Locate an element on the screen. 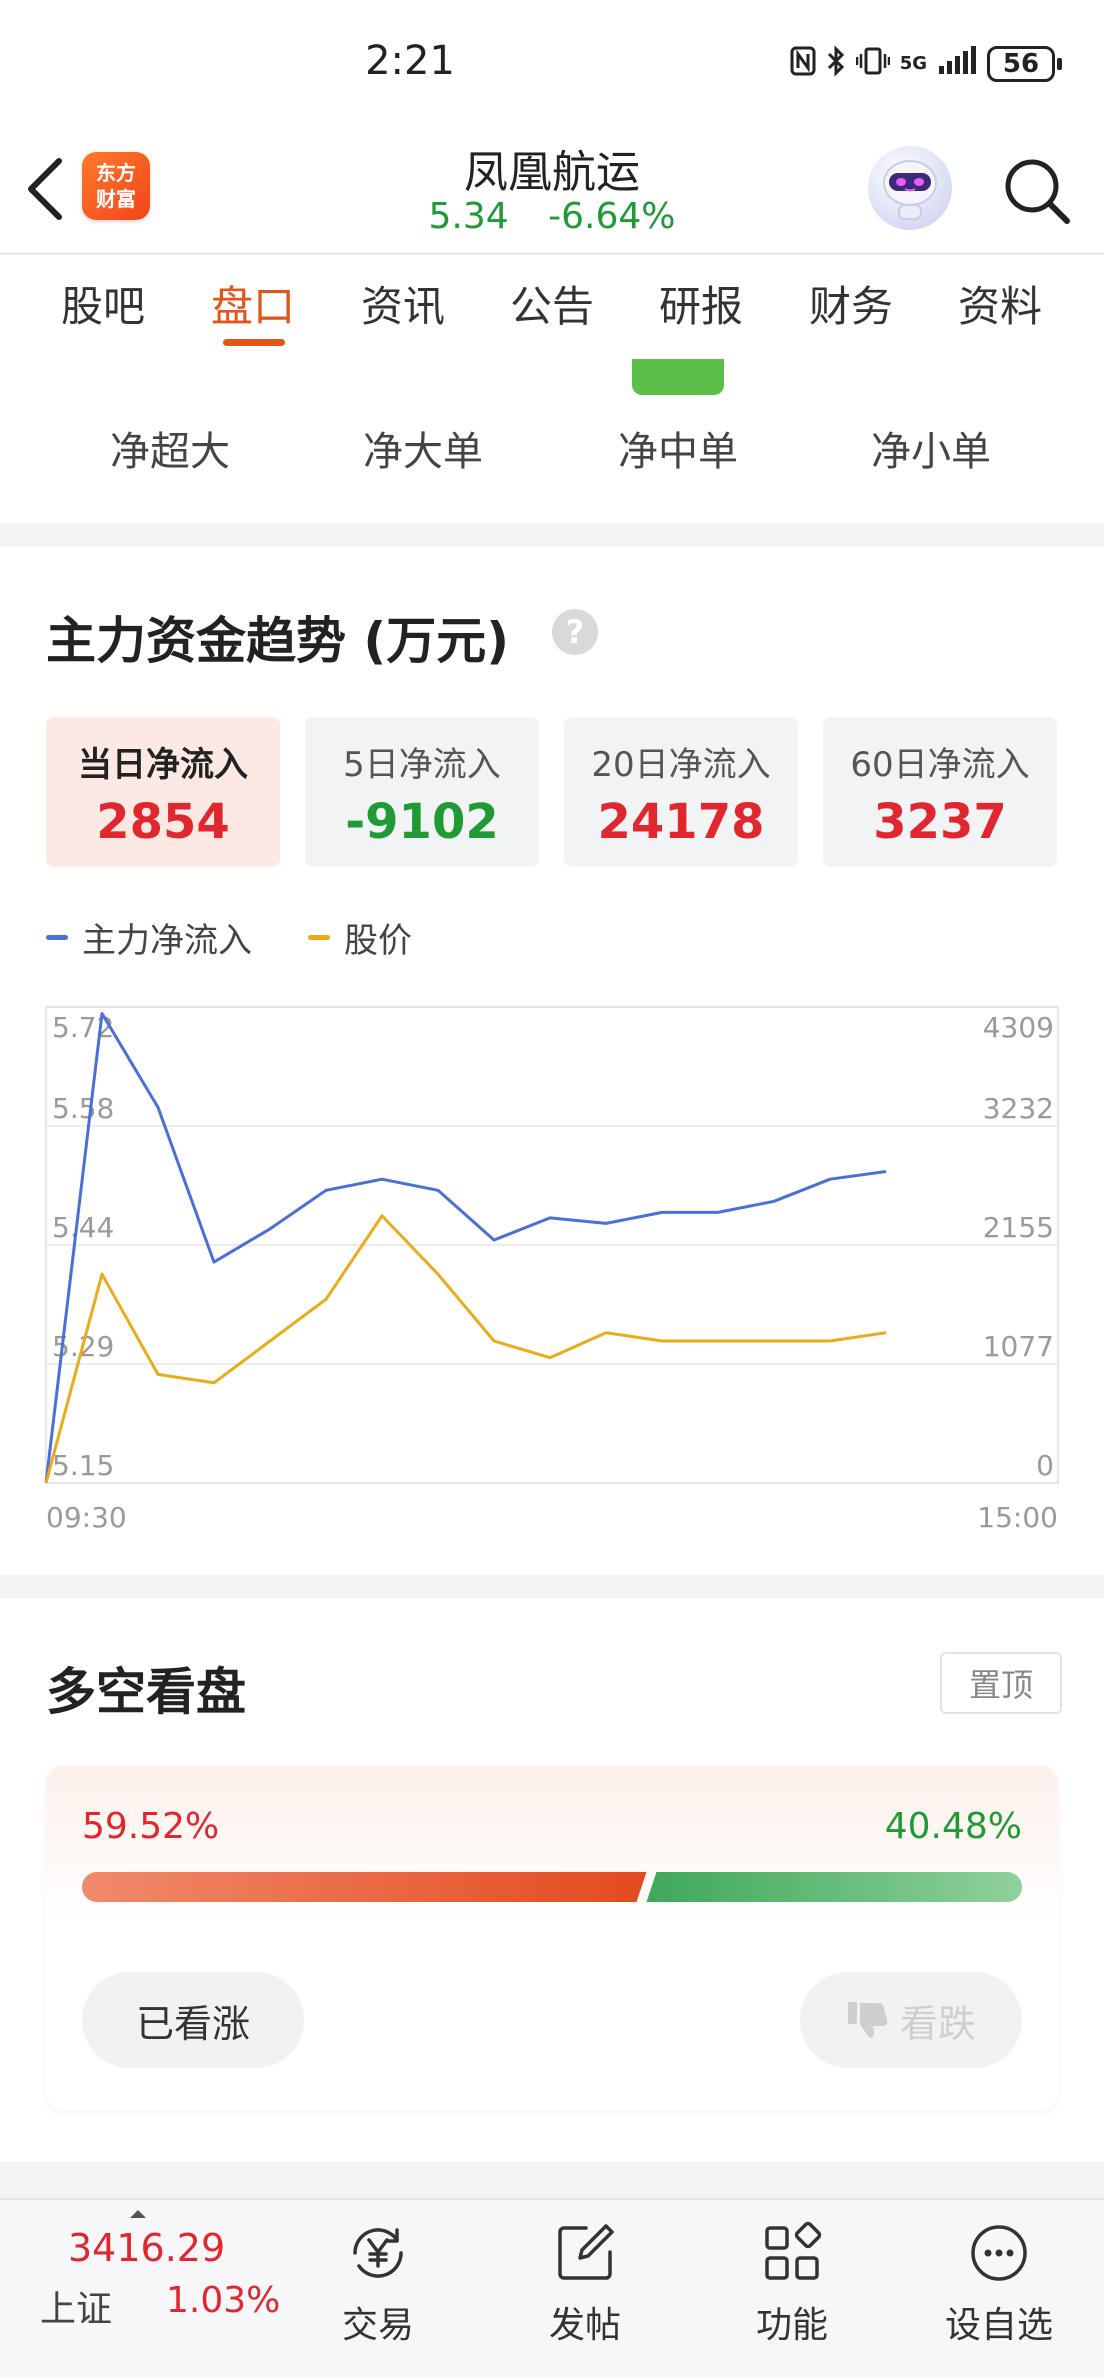  nav-functions: 功能 is located at coordinates (792, 2289).